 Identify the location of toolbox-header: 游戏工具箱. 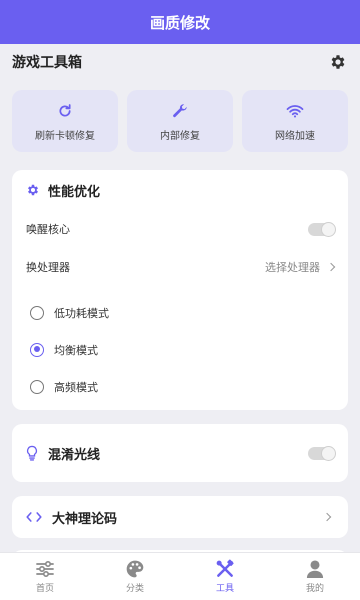
(180, 62).